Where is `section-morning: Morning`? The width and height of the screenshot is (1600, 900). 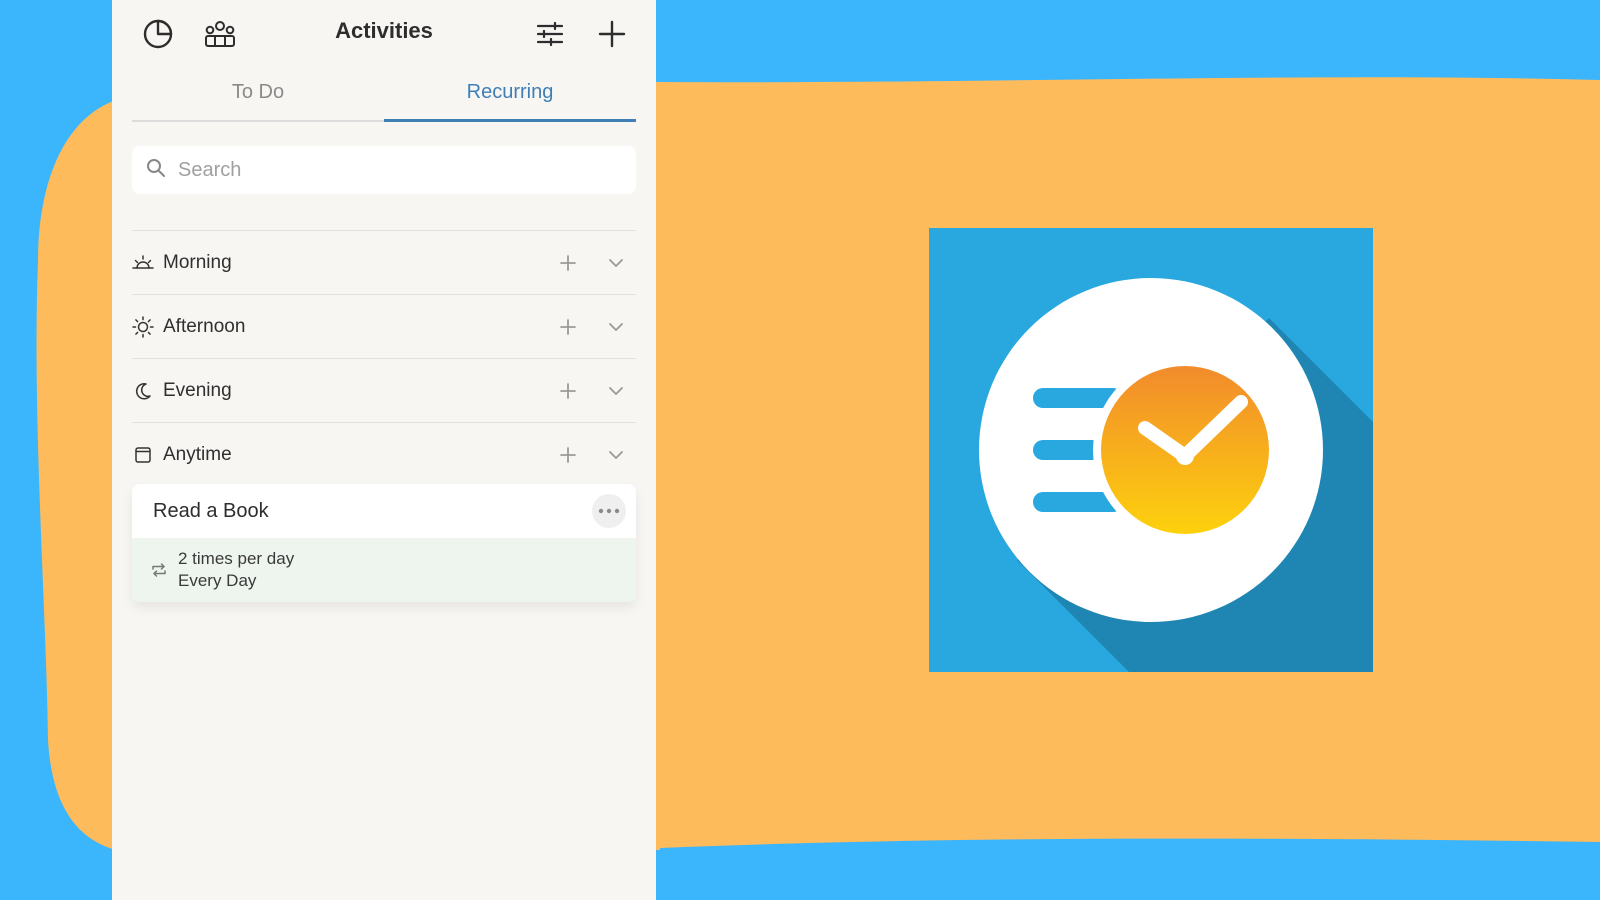 section-morning: Morning is located at coordinates (384, 263).